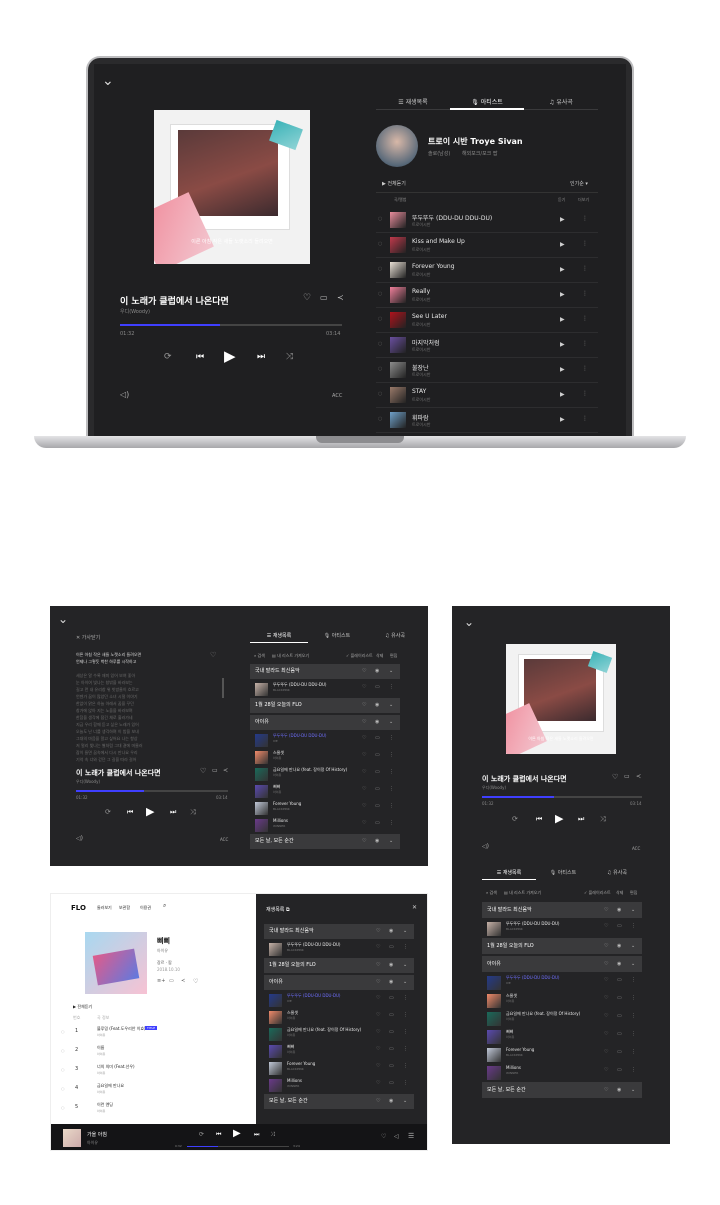 Image resolution: width=720 pixels, height=1205 pixels. Describe the element at coordinates (161, 981) in the screenshot. I see `playlist-add-icon: ≡+` at that location.